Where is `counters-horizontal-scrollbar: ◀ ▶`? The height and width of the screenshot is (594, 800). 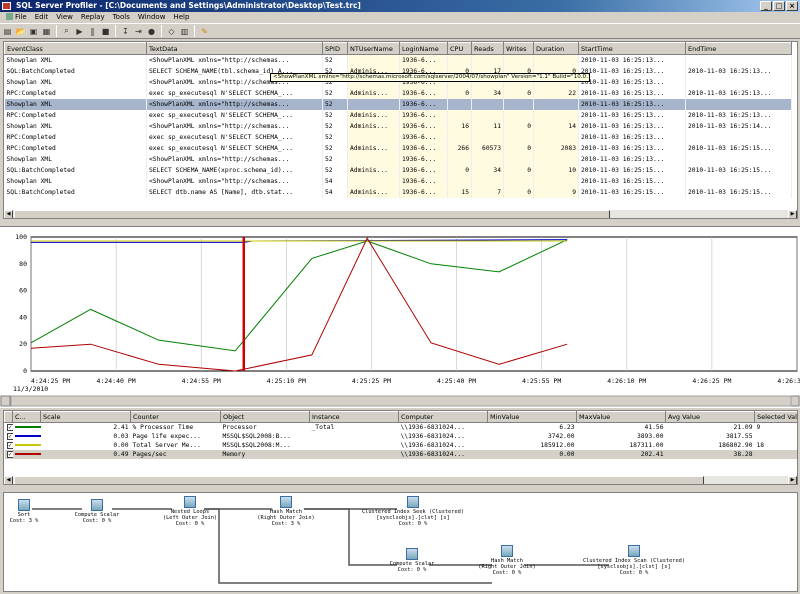 counters-horizontal-scrollbar: ◀ ▶ is located at coordinates (400, 479).